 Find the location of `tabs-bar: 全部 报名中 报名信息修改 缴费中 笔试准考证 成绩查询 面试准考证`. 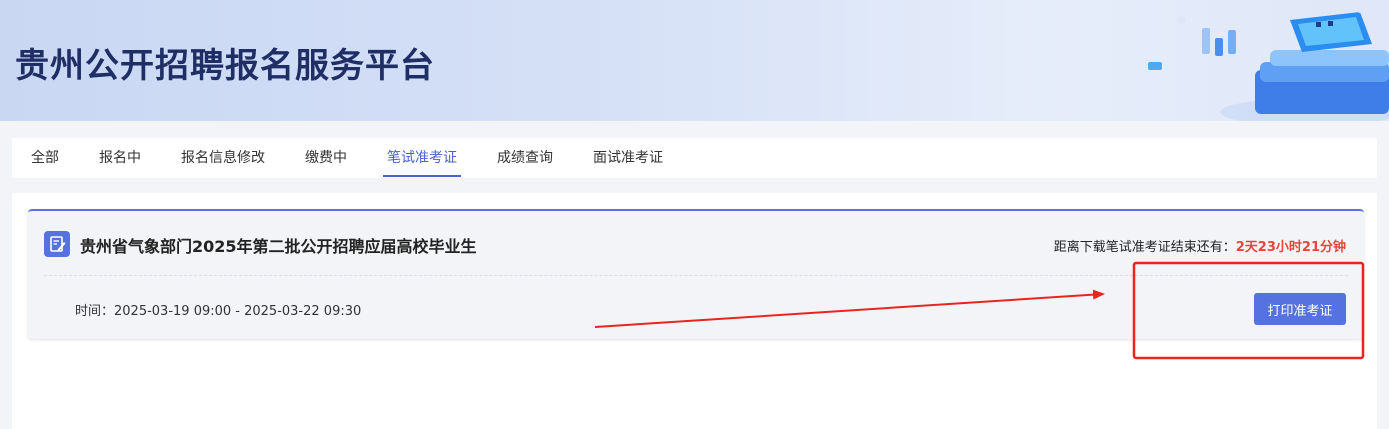

tabs-bar: 全部 报名中 报名信息修改 缴费中 笔试准考证 成绩查询 面试准考证 is located at coordinates (694, 158).